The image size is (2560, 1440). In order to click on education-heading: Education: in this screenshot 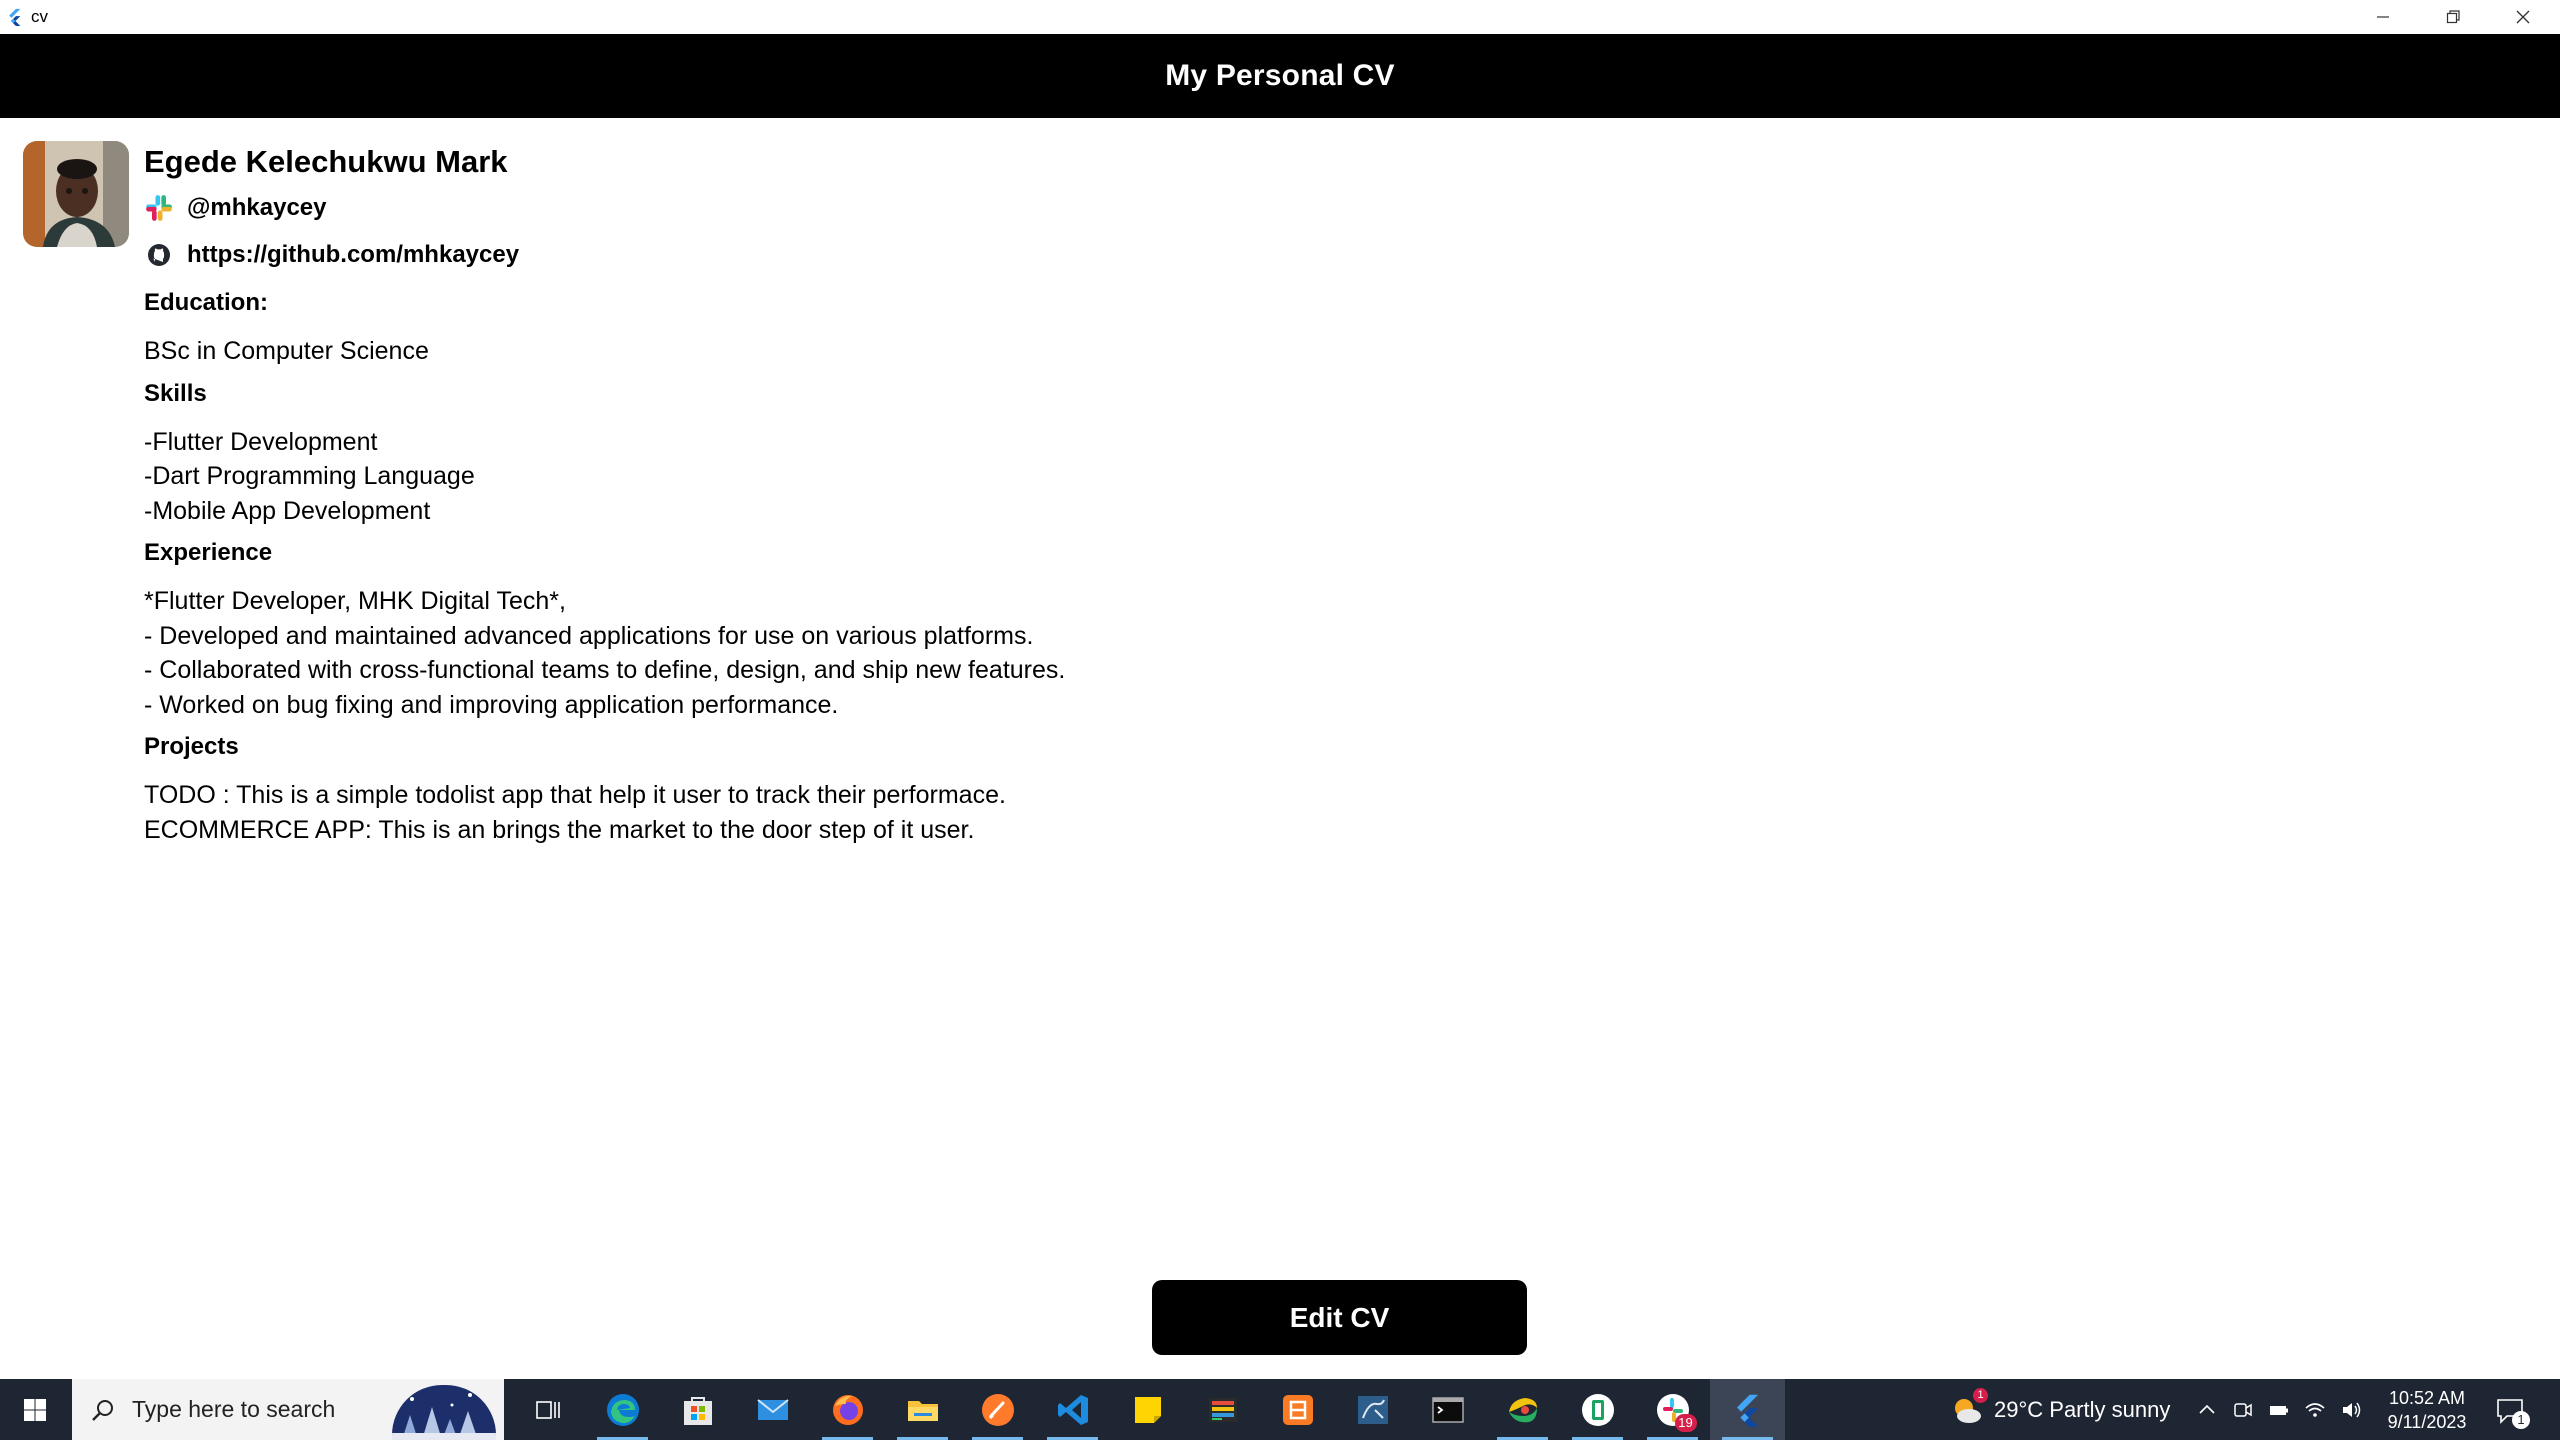, I will do `click(206, 302)`.